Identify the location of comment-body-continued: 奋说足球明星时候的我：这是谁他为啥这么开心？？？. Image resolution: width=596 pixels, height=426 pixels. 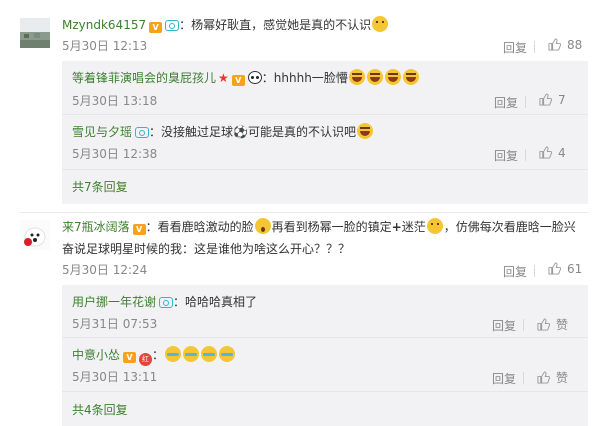
(206, 249).